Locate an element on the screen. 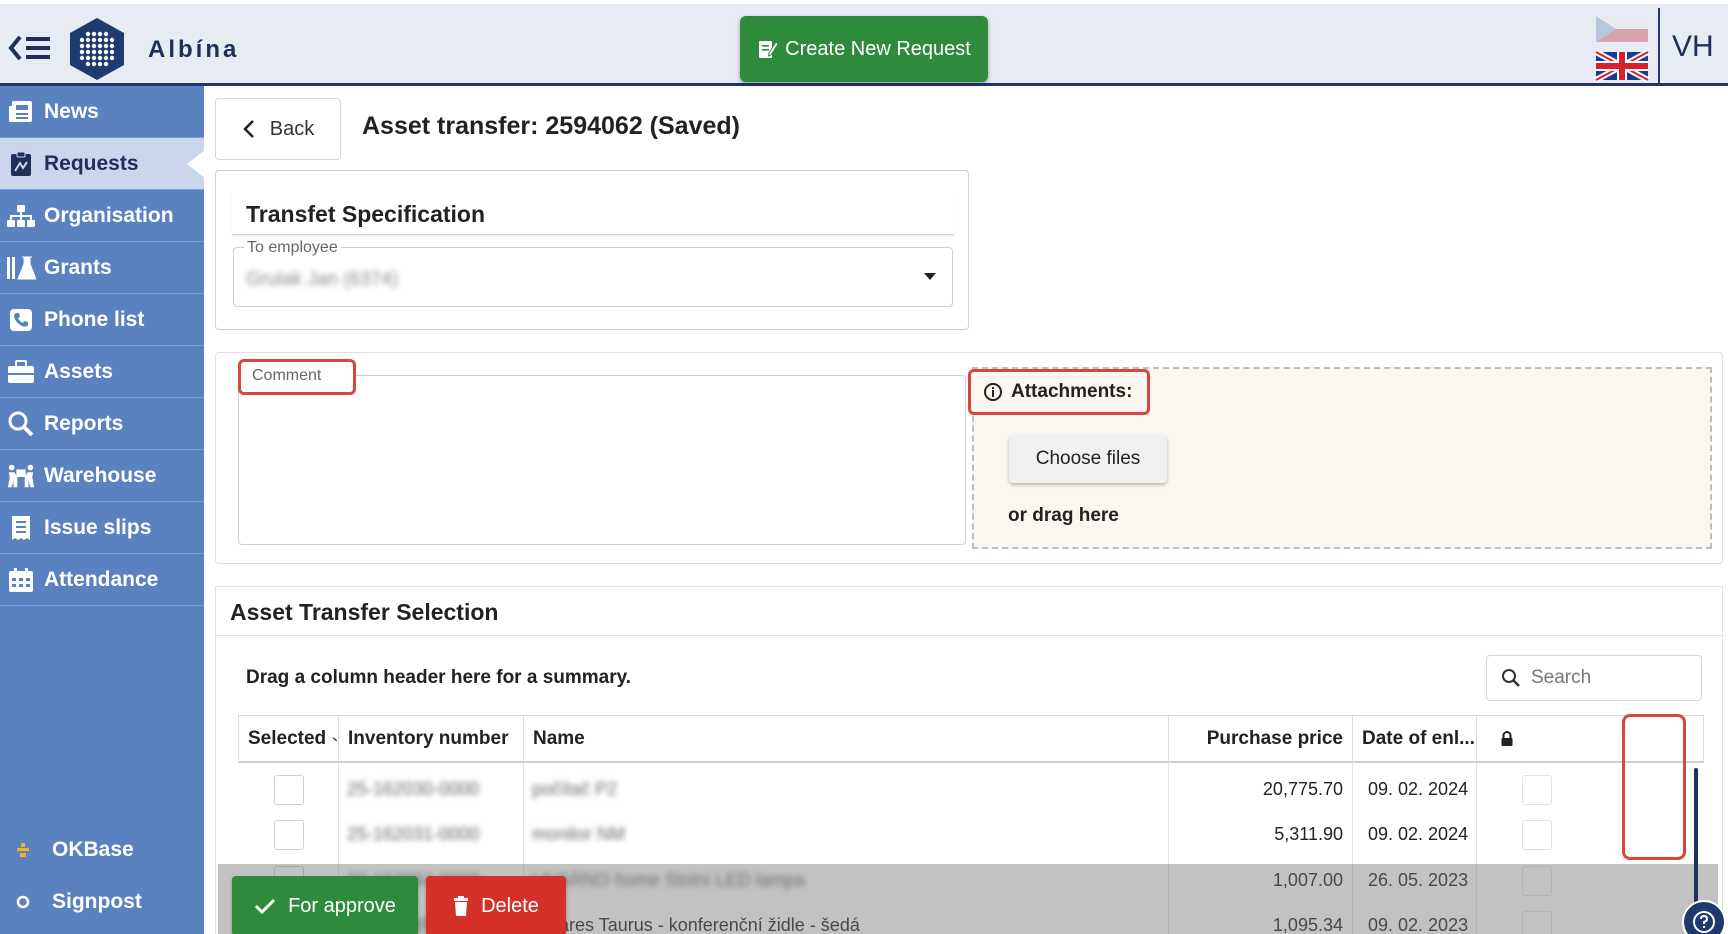  sidebar-item-okbase: OKBase is located at coordinates (102, 850).